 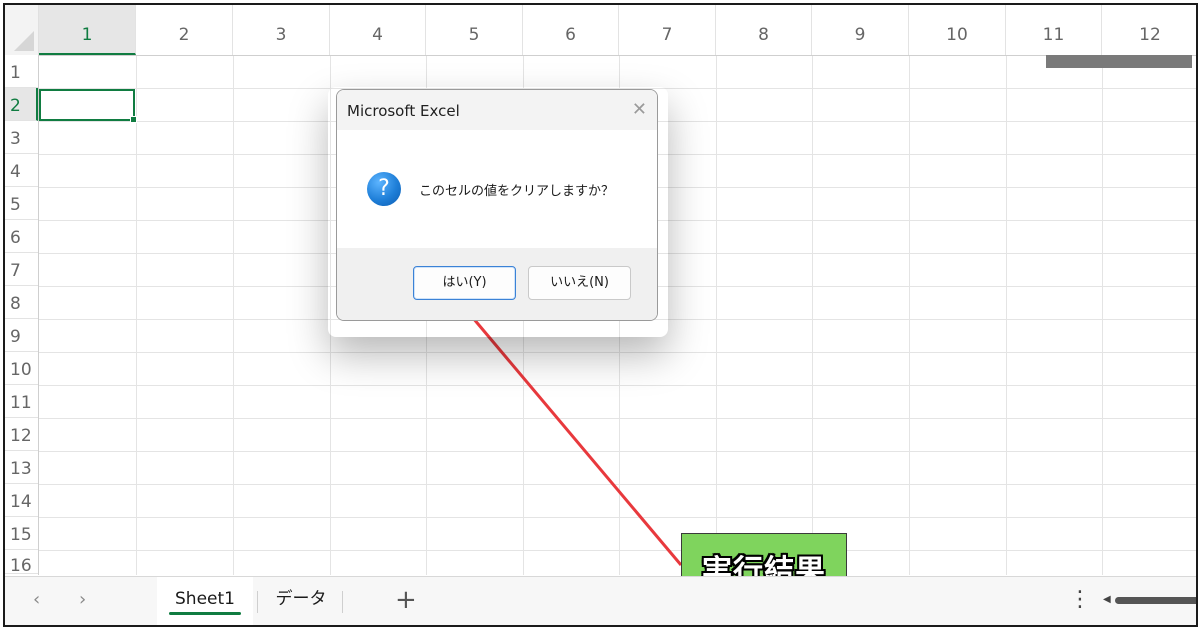 What do you see at coordinates (406, 600) in the screenshot?
I see `add-sheet-icon: +` at bounding box center [406, 600].